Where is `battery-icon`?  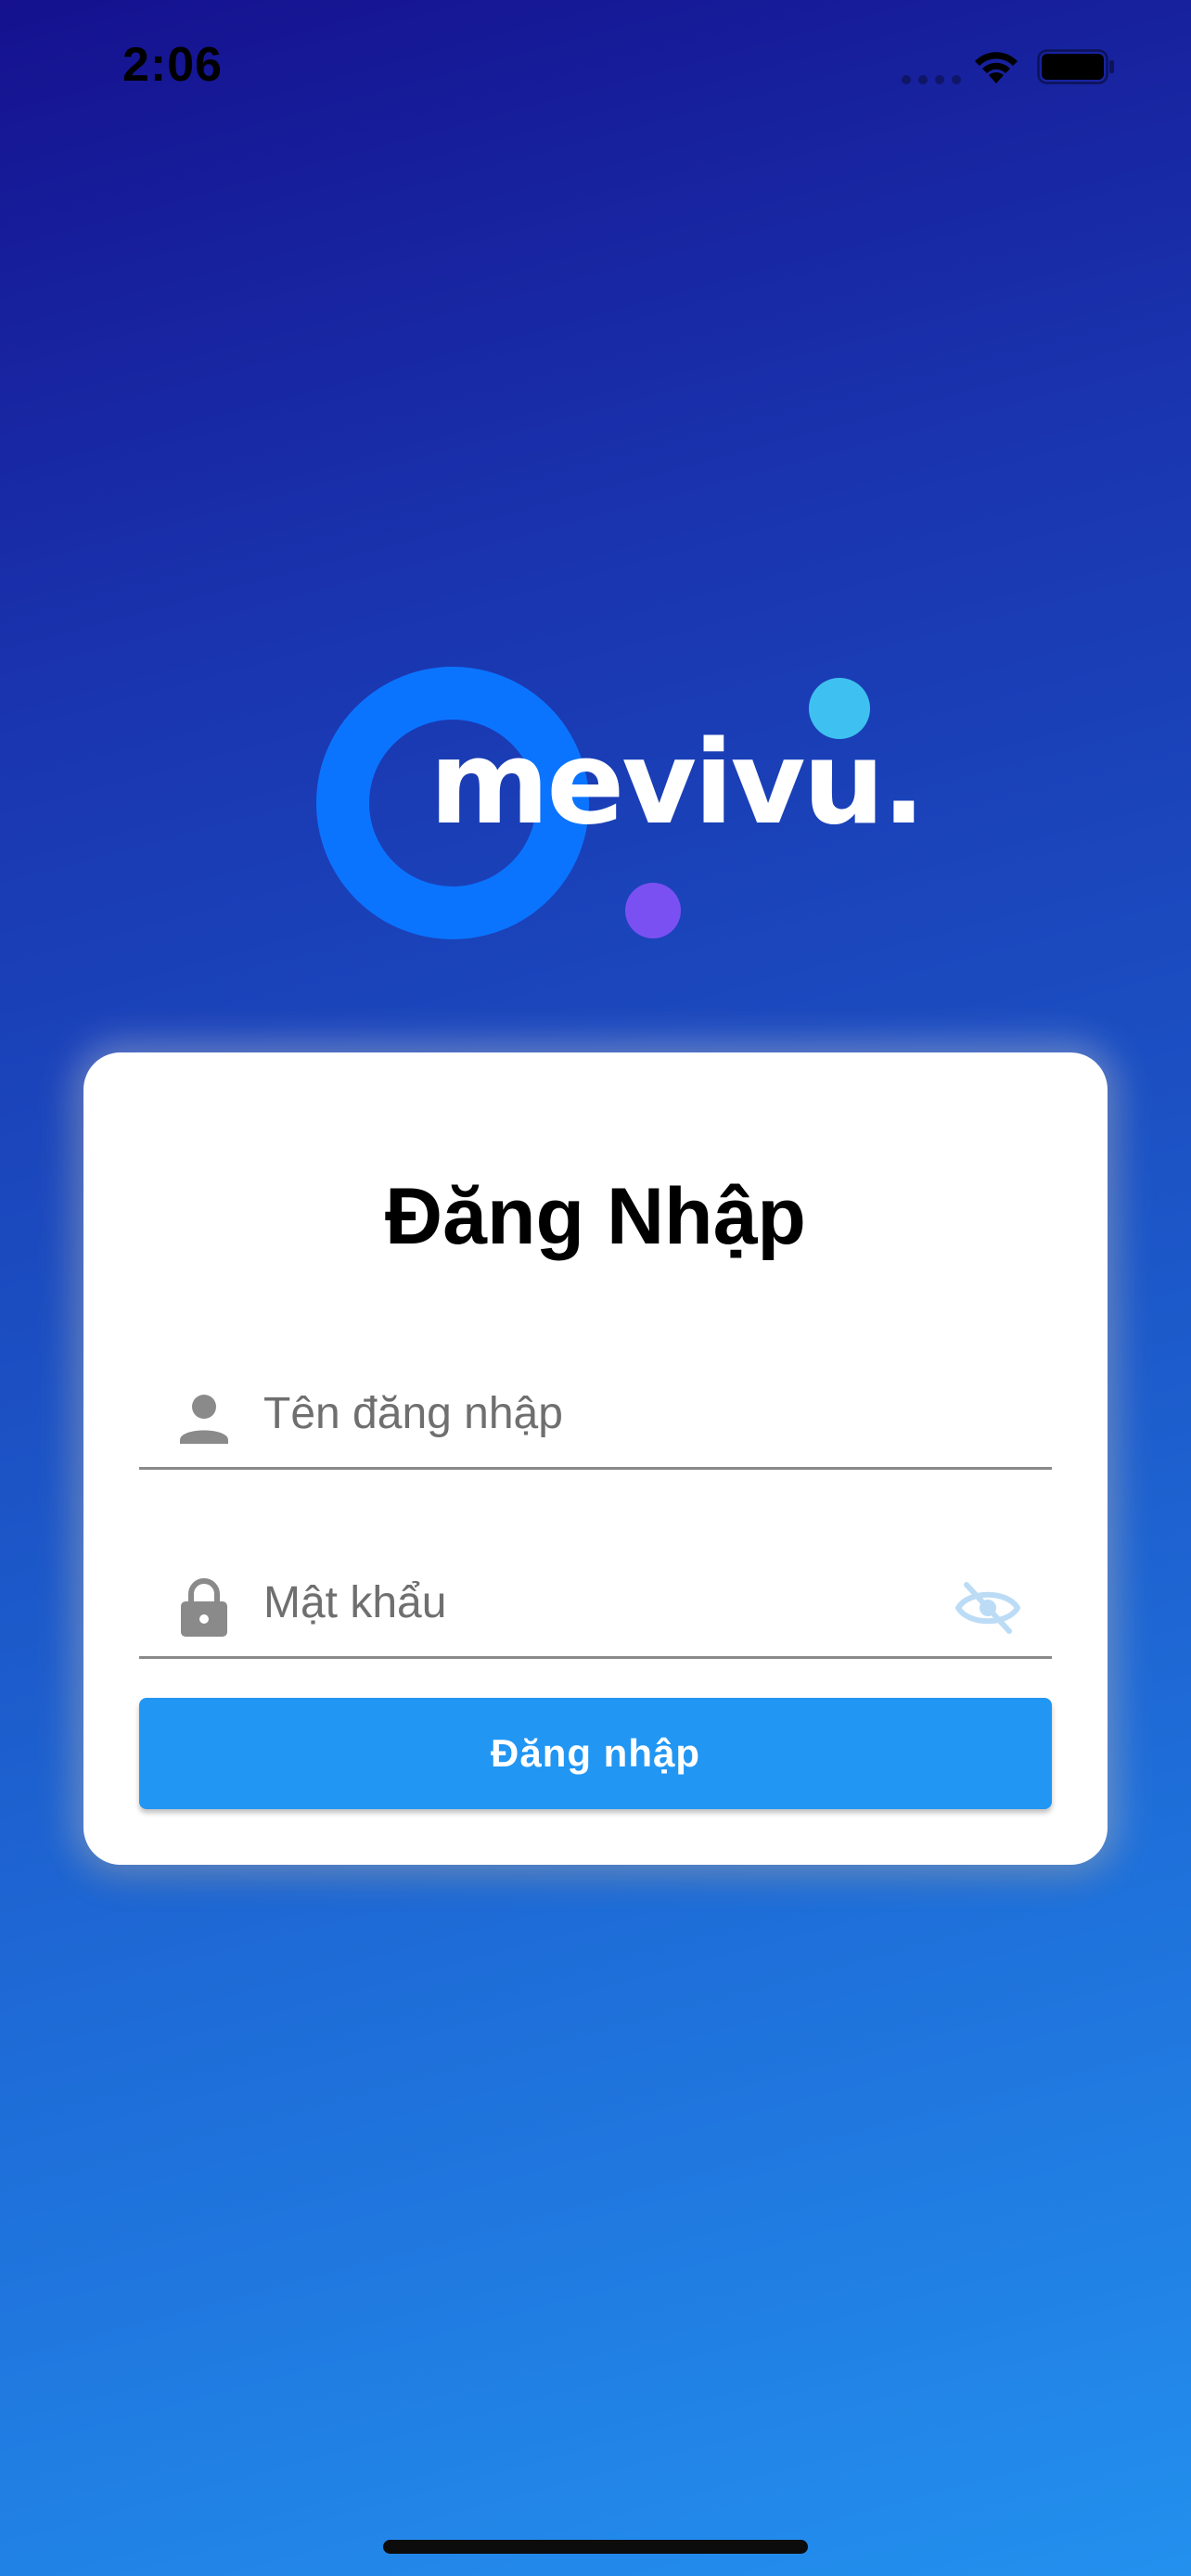 battery-icon is located at coordinates (1075, 66).